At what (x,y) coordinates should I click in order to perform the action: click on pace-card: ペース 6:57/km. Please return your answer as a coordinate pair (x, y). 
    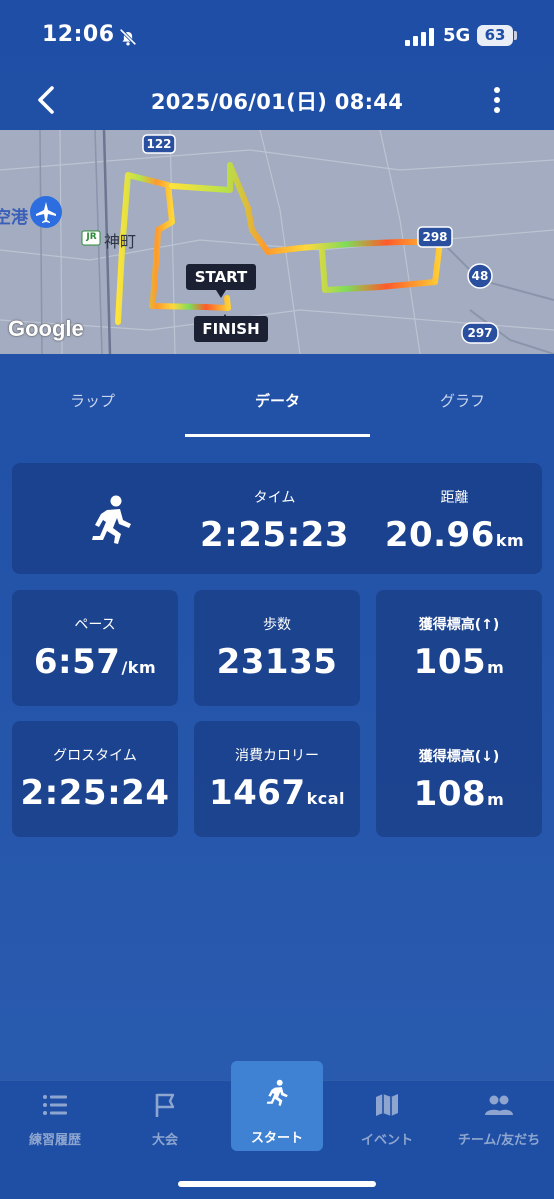
    Looking at the image, I should click on (95, 648).